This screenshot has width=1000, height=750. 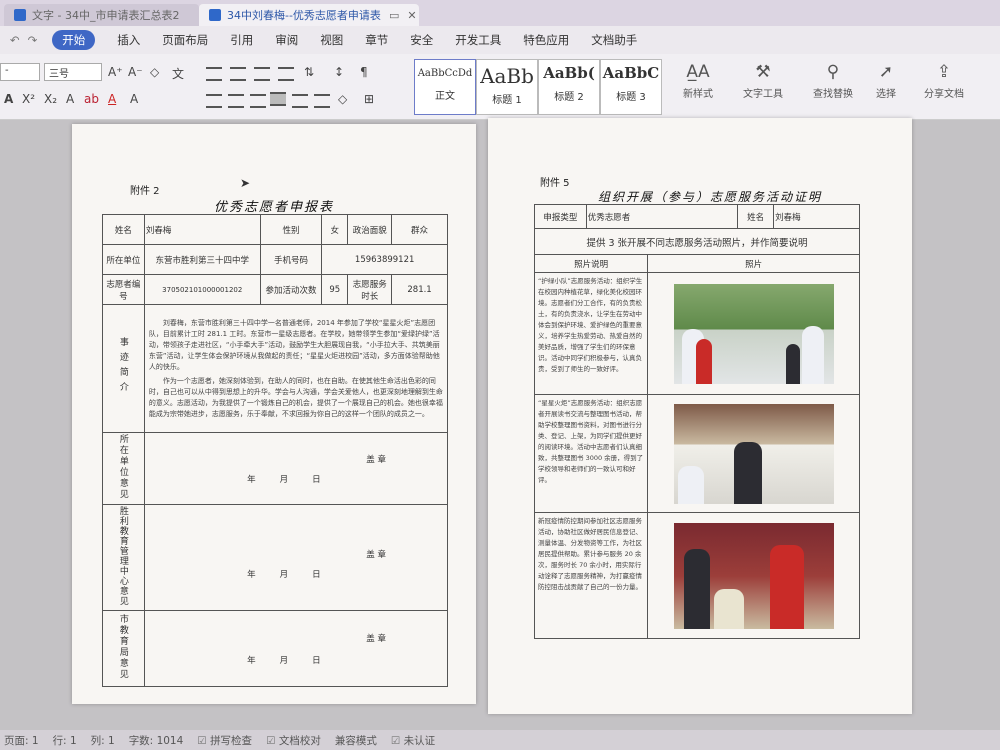 I want to click on menu-layout: 页面布局, so click(x=185, y=40).